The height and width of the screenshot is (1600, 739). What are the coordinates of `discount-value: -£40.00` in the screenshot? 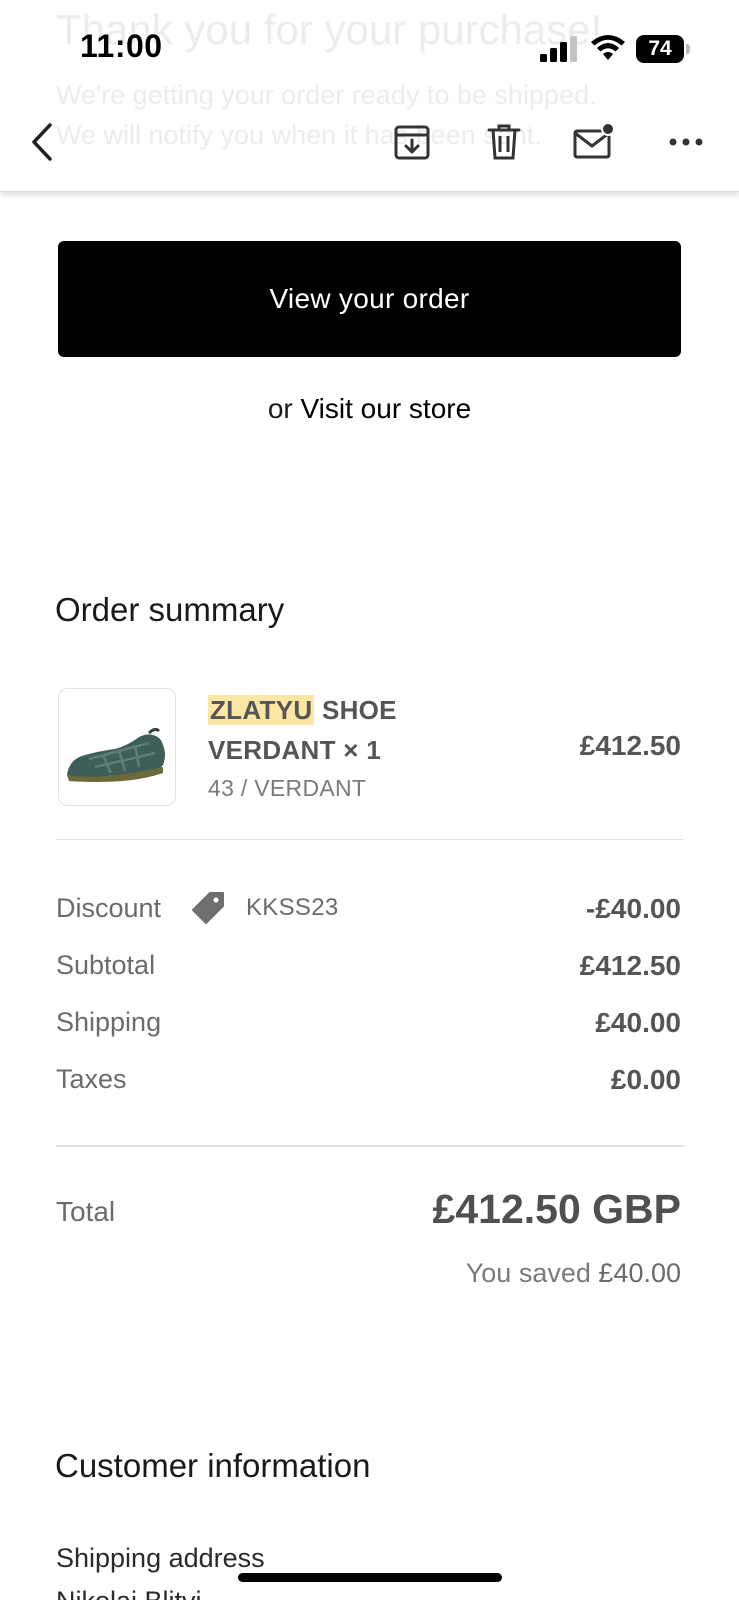 It's located at (633, 908).